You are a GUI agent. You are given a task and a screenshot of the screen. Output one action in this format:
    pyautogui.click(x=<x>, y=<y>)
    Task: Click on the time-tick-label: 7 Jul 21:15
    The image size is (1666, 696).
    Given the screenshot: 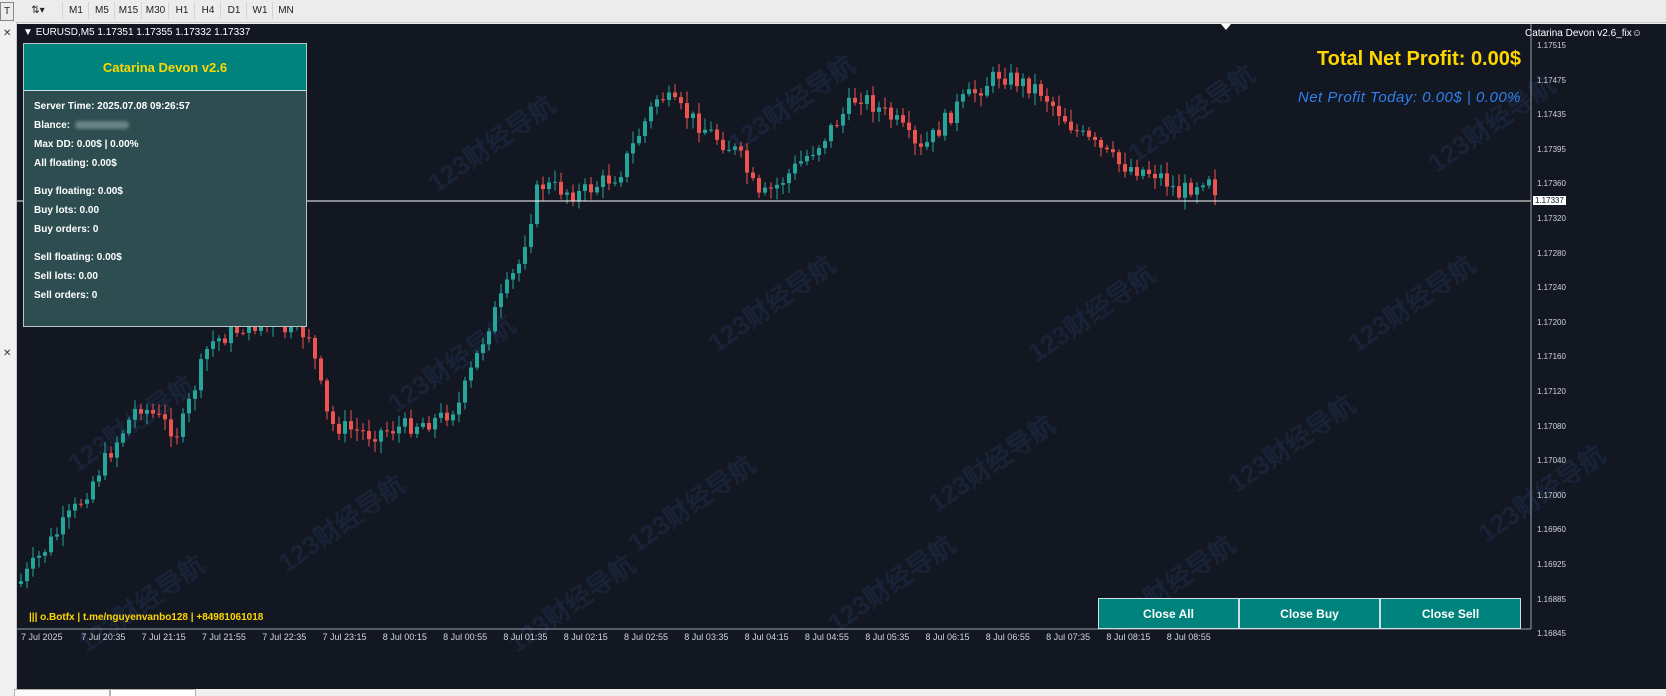 What is the action you would take?
    pyautogui.click(x=163, y=637)
    